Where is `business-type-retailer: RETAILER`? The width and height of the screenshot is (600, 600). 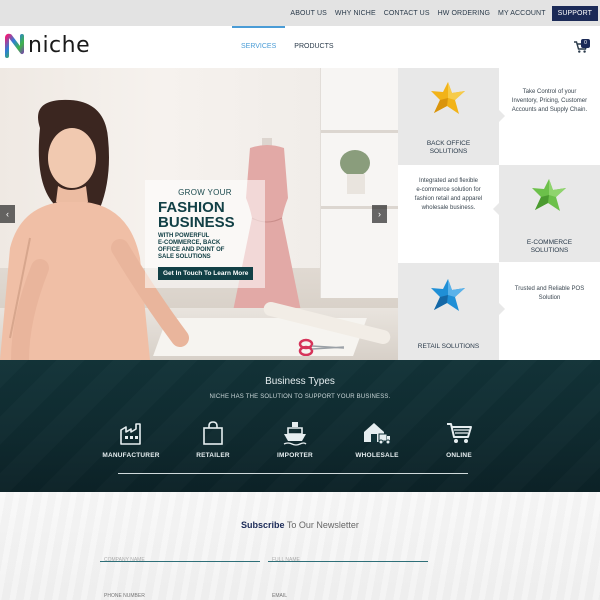 business-type-retailer: RETAILER is located at coordinates (213, 439).